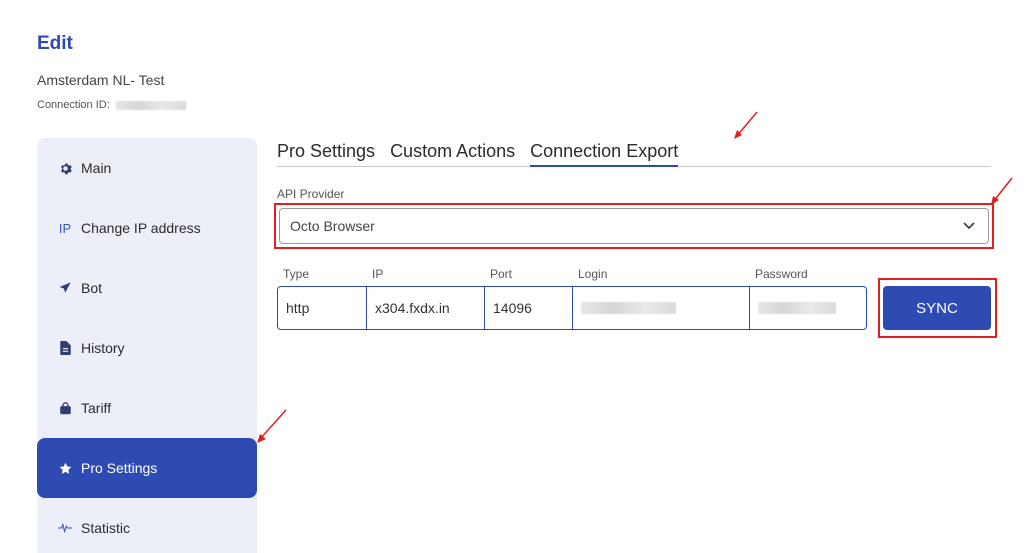 This screenshot has height=553, width=1027. I want to click on connection-id-label: Connection ID:, so click(73, 105).